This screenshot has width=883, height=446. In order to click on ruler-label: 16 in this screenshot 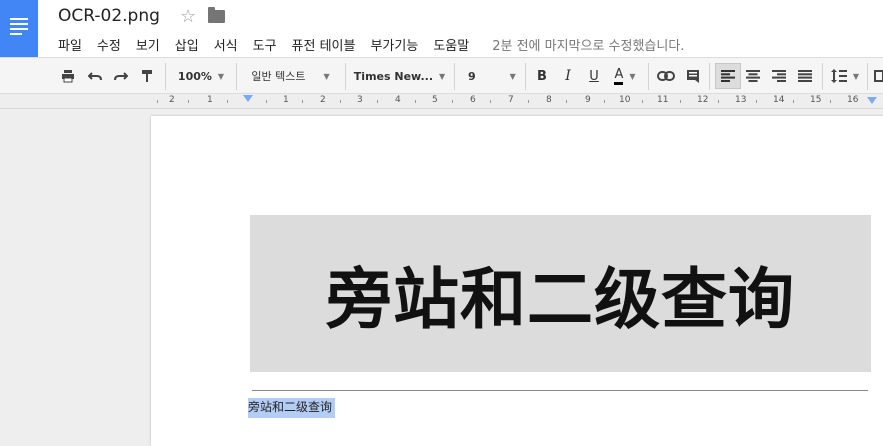, I will do `click(853, 100)`.